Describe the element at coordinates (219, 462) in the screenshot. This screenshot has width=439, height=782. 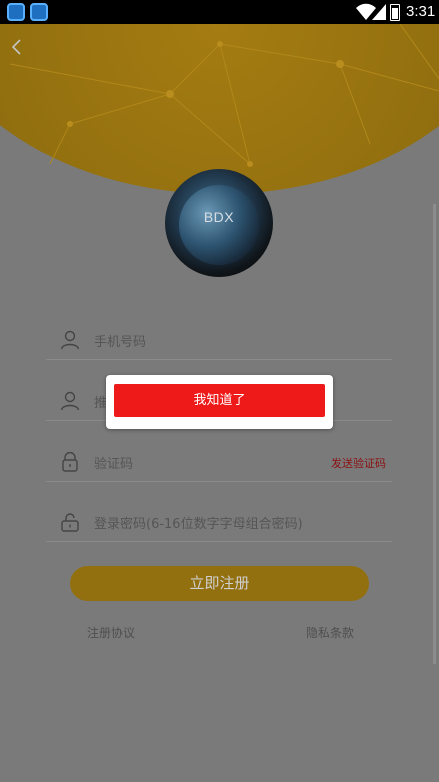
I see `verification-code-field: 验证码 发送验证码` at that location.